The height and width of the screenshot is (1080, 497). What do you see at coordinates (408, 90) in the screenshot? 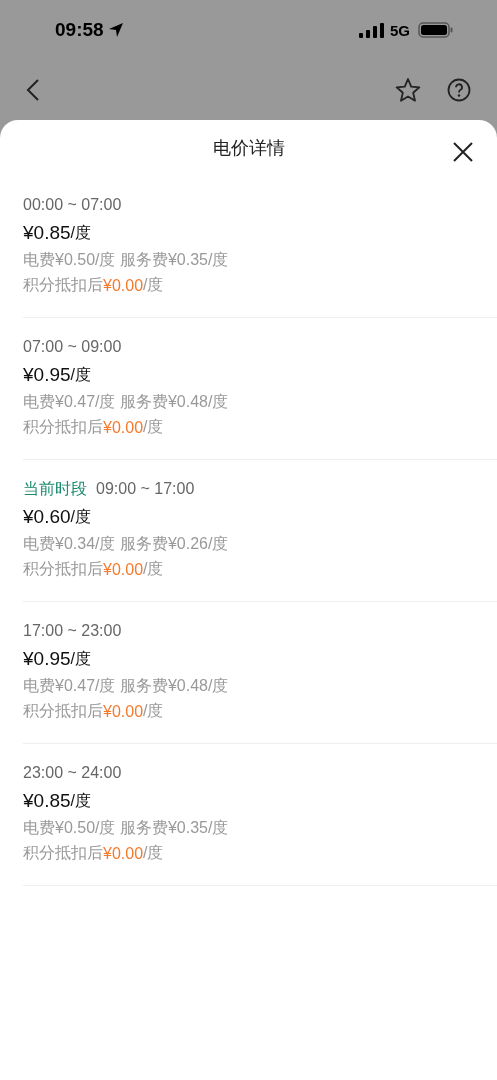
I see `star-button` at bounding box center [408, 90].